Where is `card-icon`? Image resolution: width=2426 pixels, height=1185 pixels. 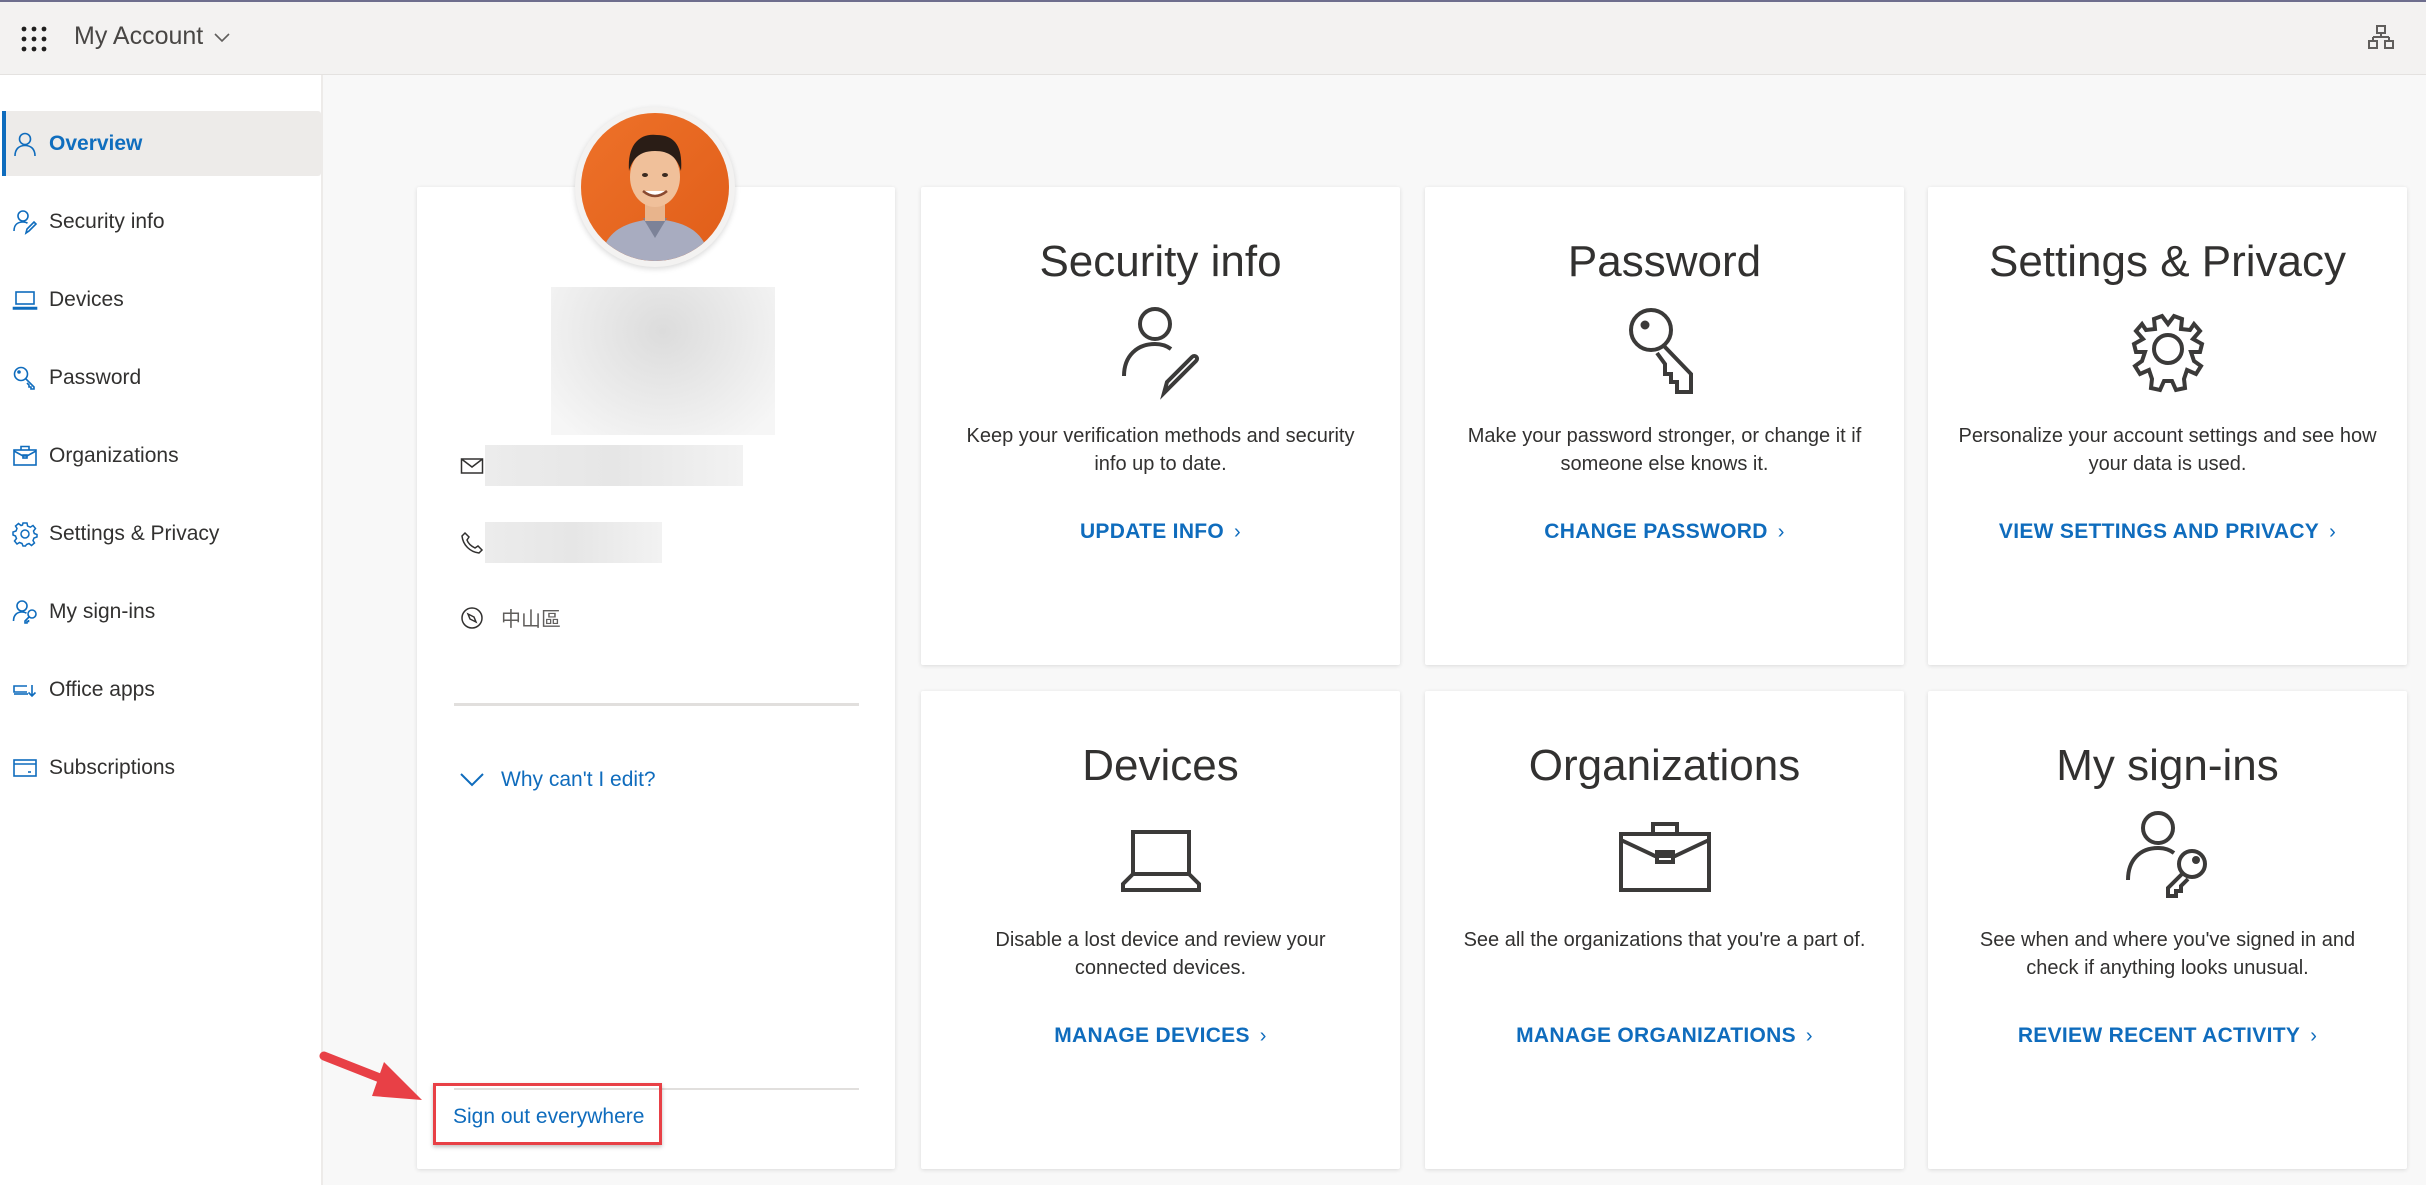
card-icon is located at coordinates (25, 768).